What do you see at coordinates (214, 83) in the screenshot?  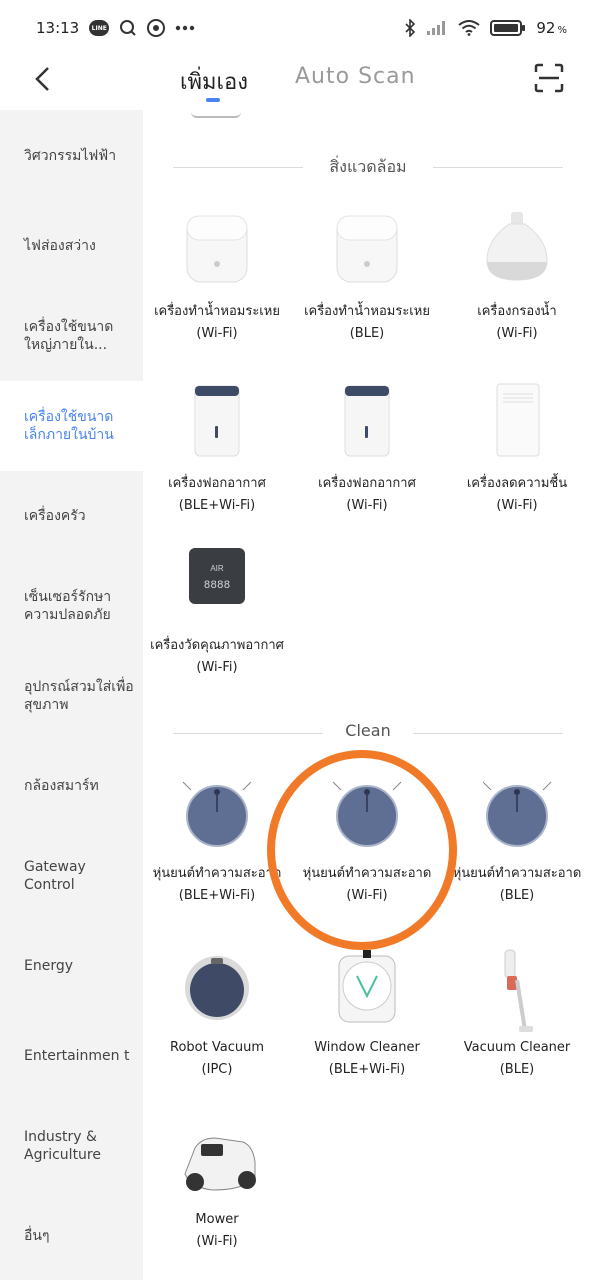 I see `tab-add-manually: เพิ่มเอง` at bounding box center [214, 83].